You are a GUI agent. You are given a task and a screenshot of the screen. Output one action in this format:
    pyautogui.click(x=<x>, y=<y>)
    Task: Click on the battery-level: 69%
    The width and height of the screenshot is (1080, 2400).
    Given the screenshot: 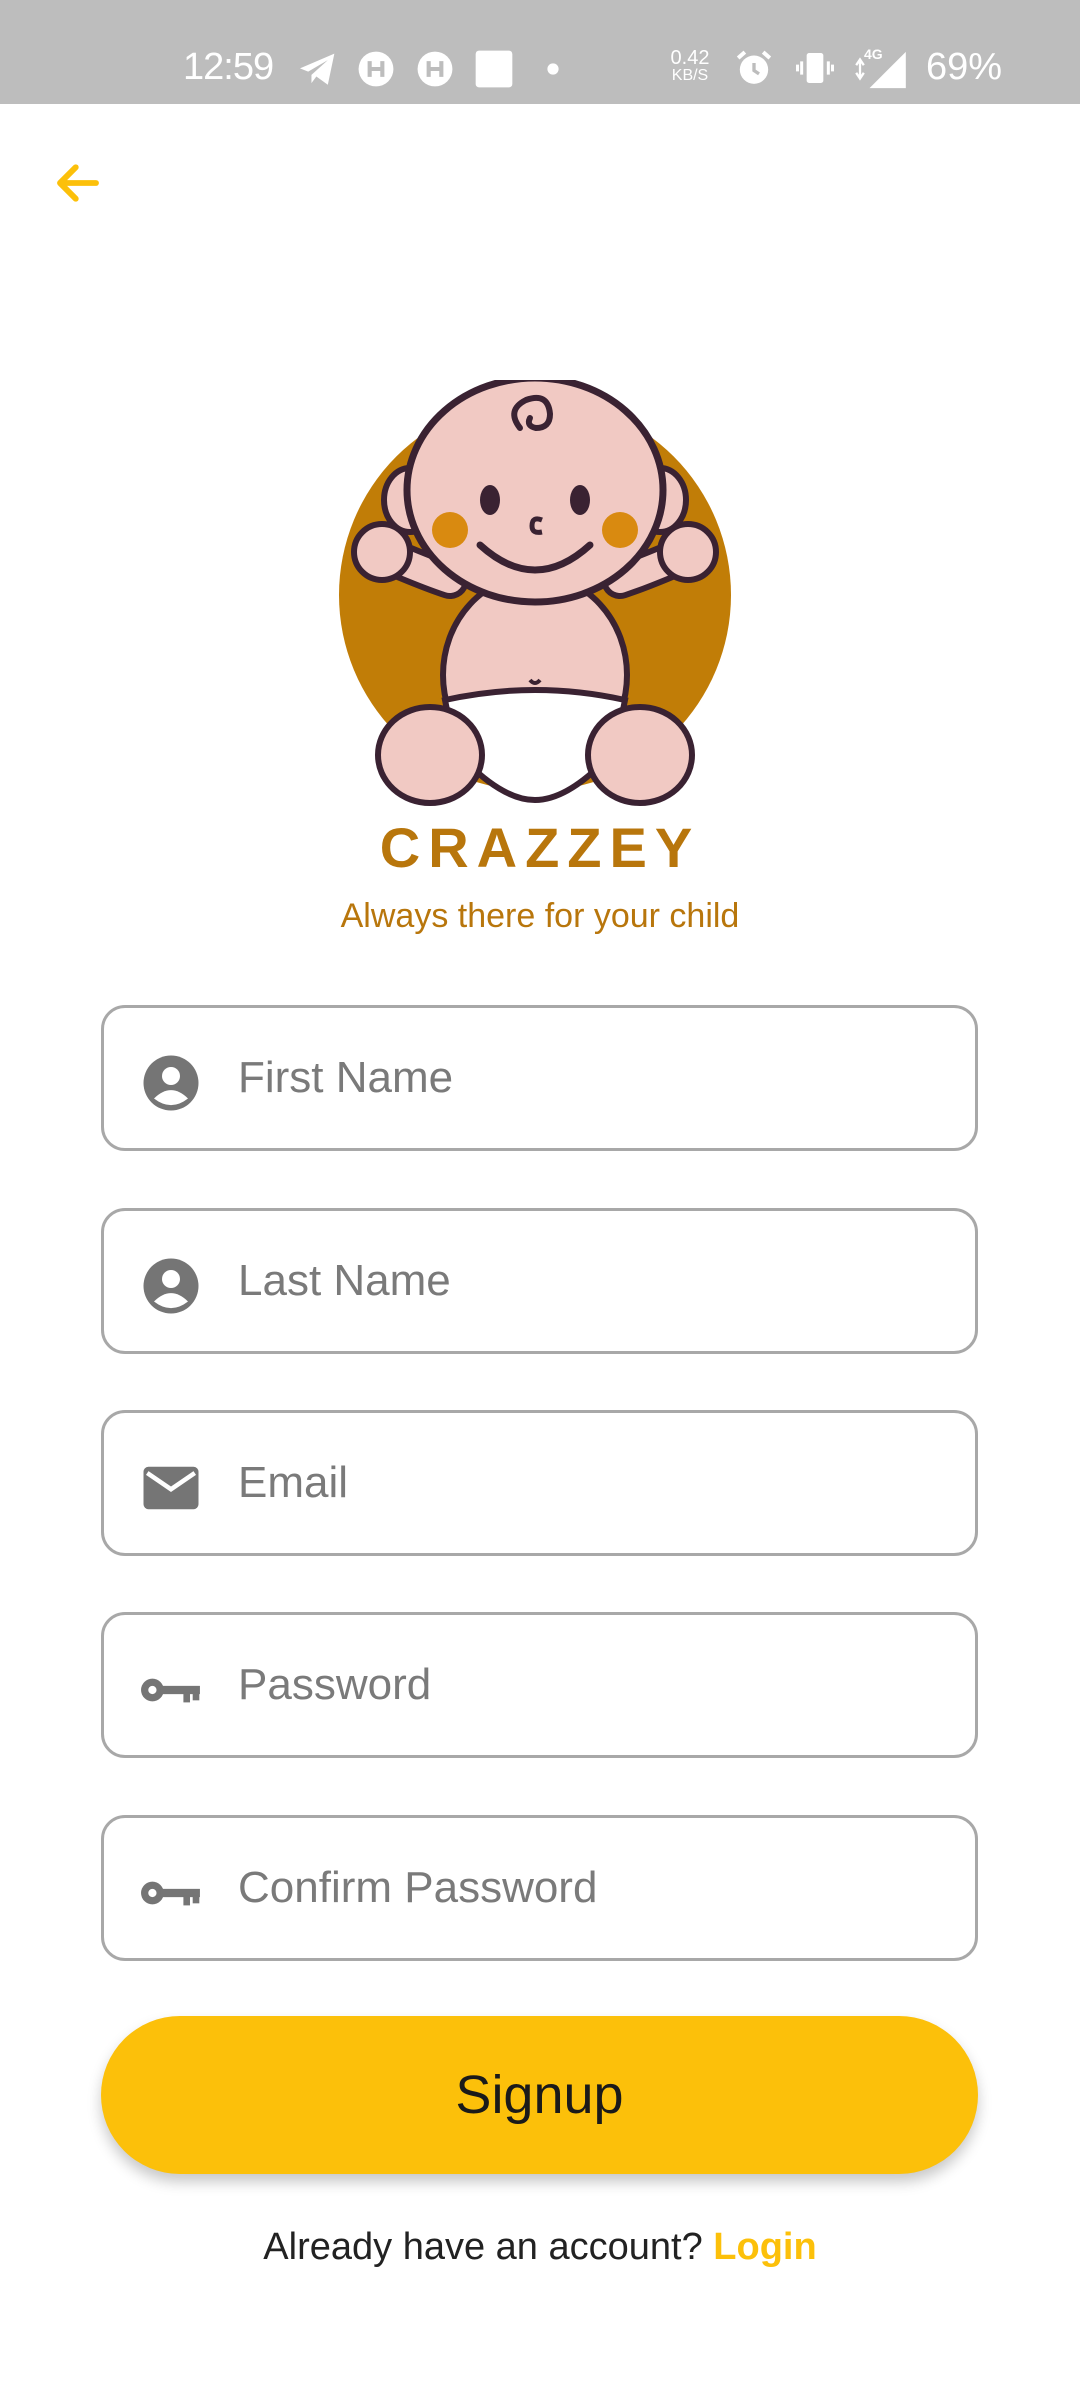 What is the action you would take?
    pyautogui.click(x=964, y=67)
    